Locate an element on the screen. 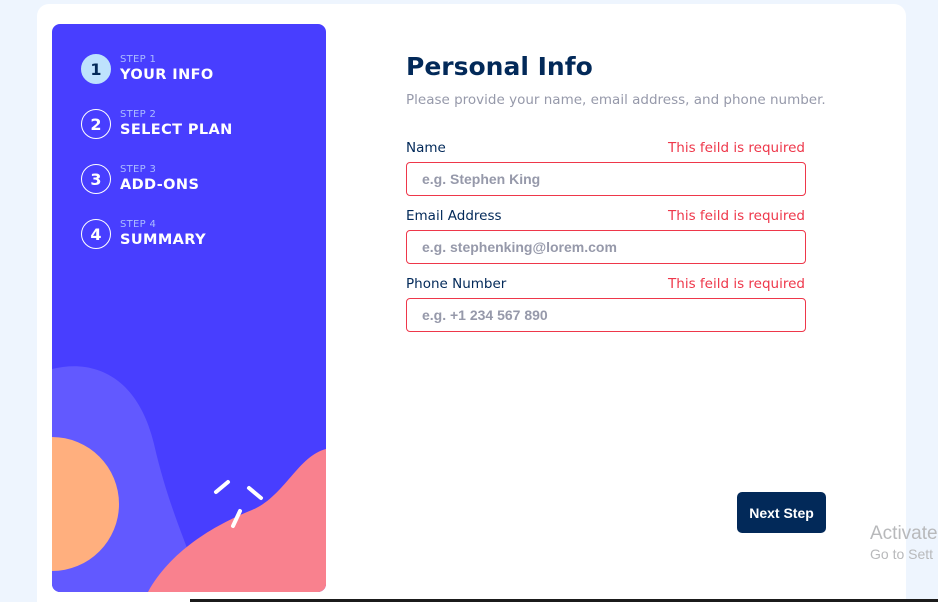 The width and height of the screenshot is (938, 602). watermark-line-2: Go to Sett is located at coordinates (902, 553).